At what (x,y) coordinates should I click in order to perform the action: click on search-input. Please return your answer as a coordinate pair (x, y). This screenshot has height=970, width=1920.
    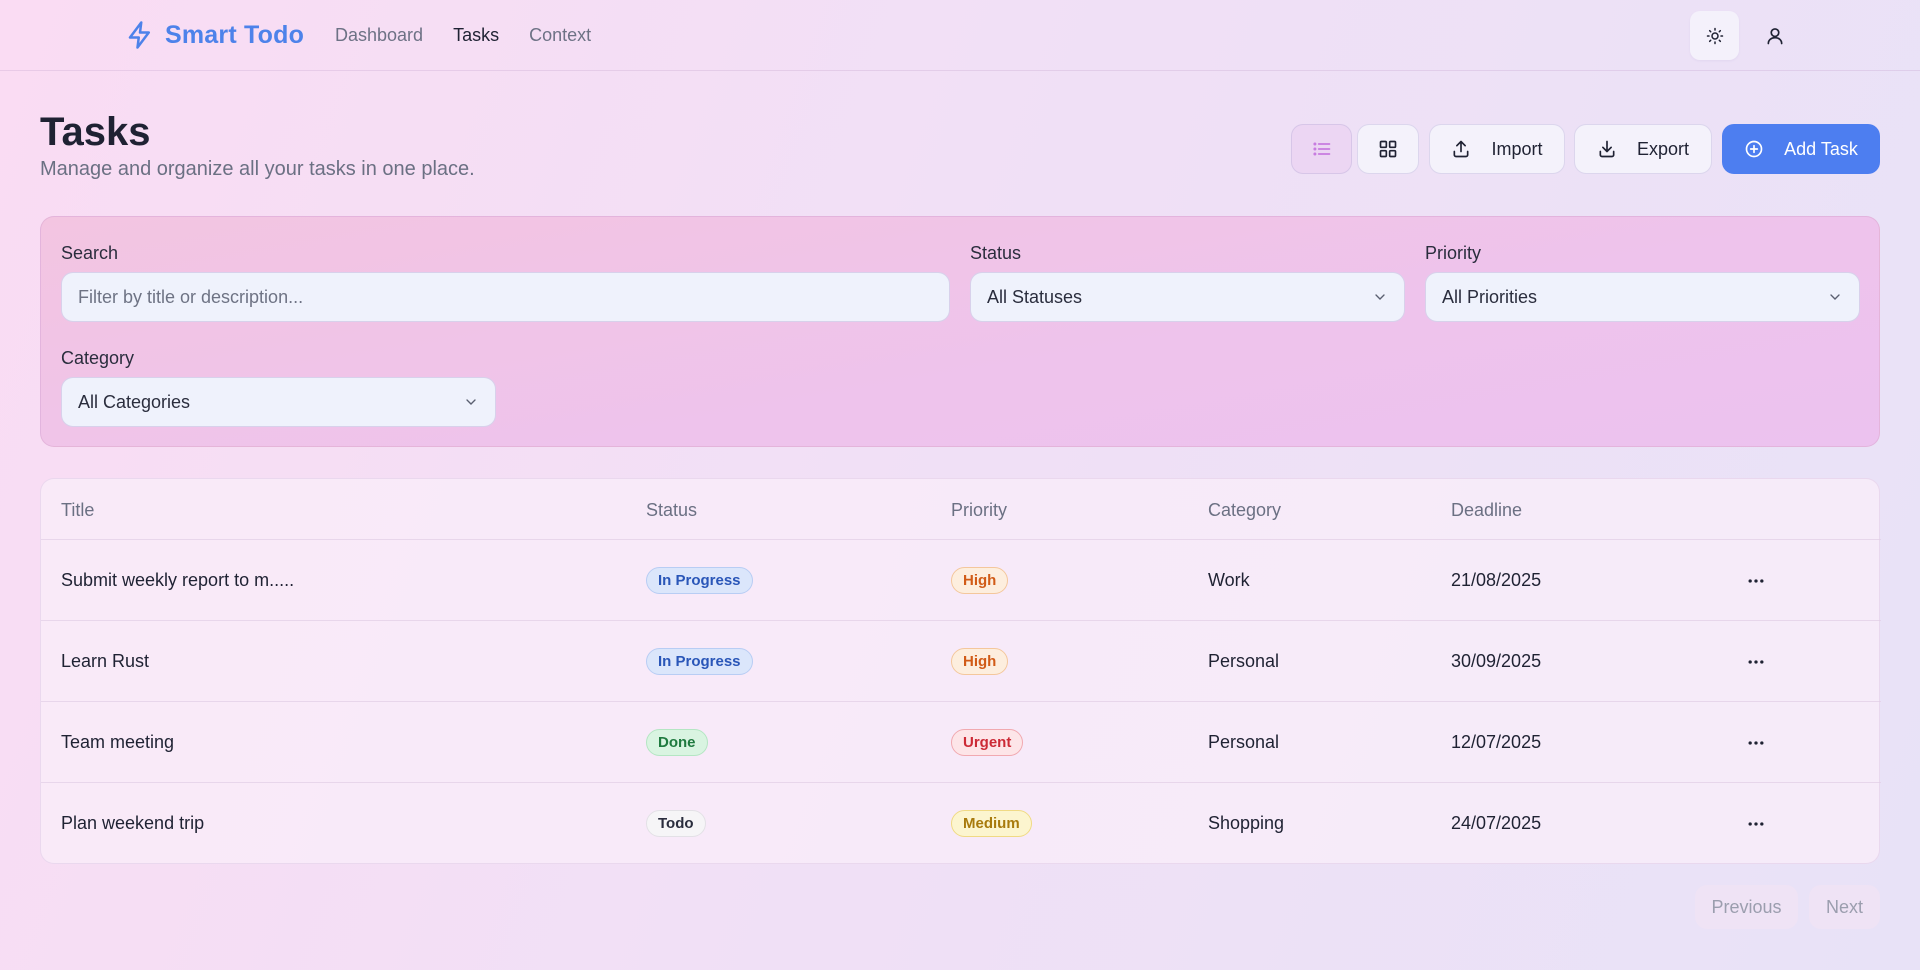
    Looking at the image, I should click on (505, 297).